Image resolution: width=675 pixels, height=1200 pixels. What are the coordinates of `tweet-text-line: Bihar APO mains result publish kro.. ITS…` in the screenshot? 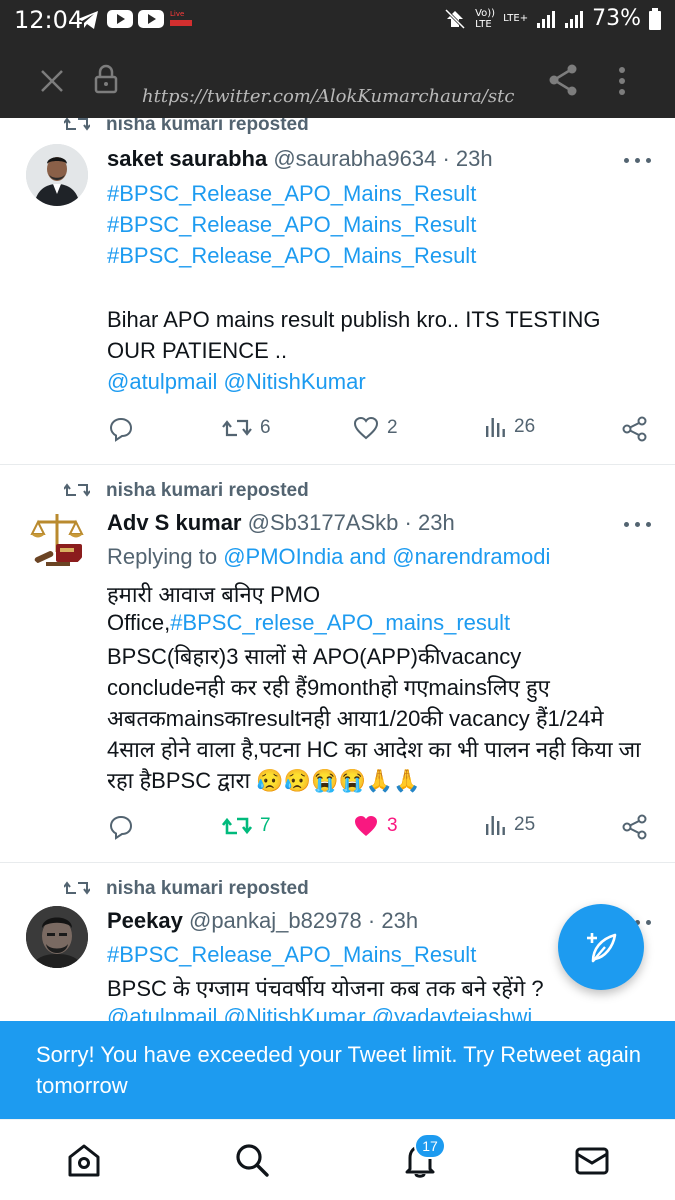 It's located at (354, 319).